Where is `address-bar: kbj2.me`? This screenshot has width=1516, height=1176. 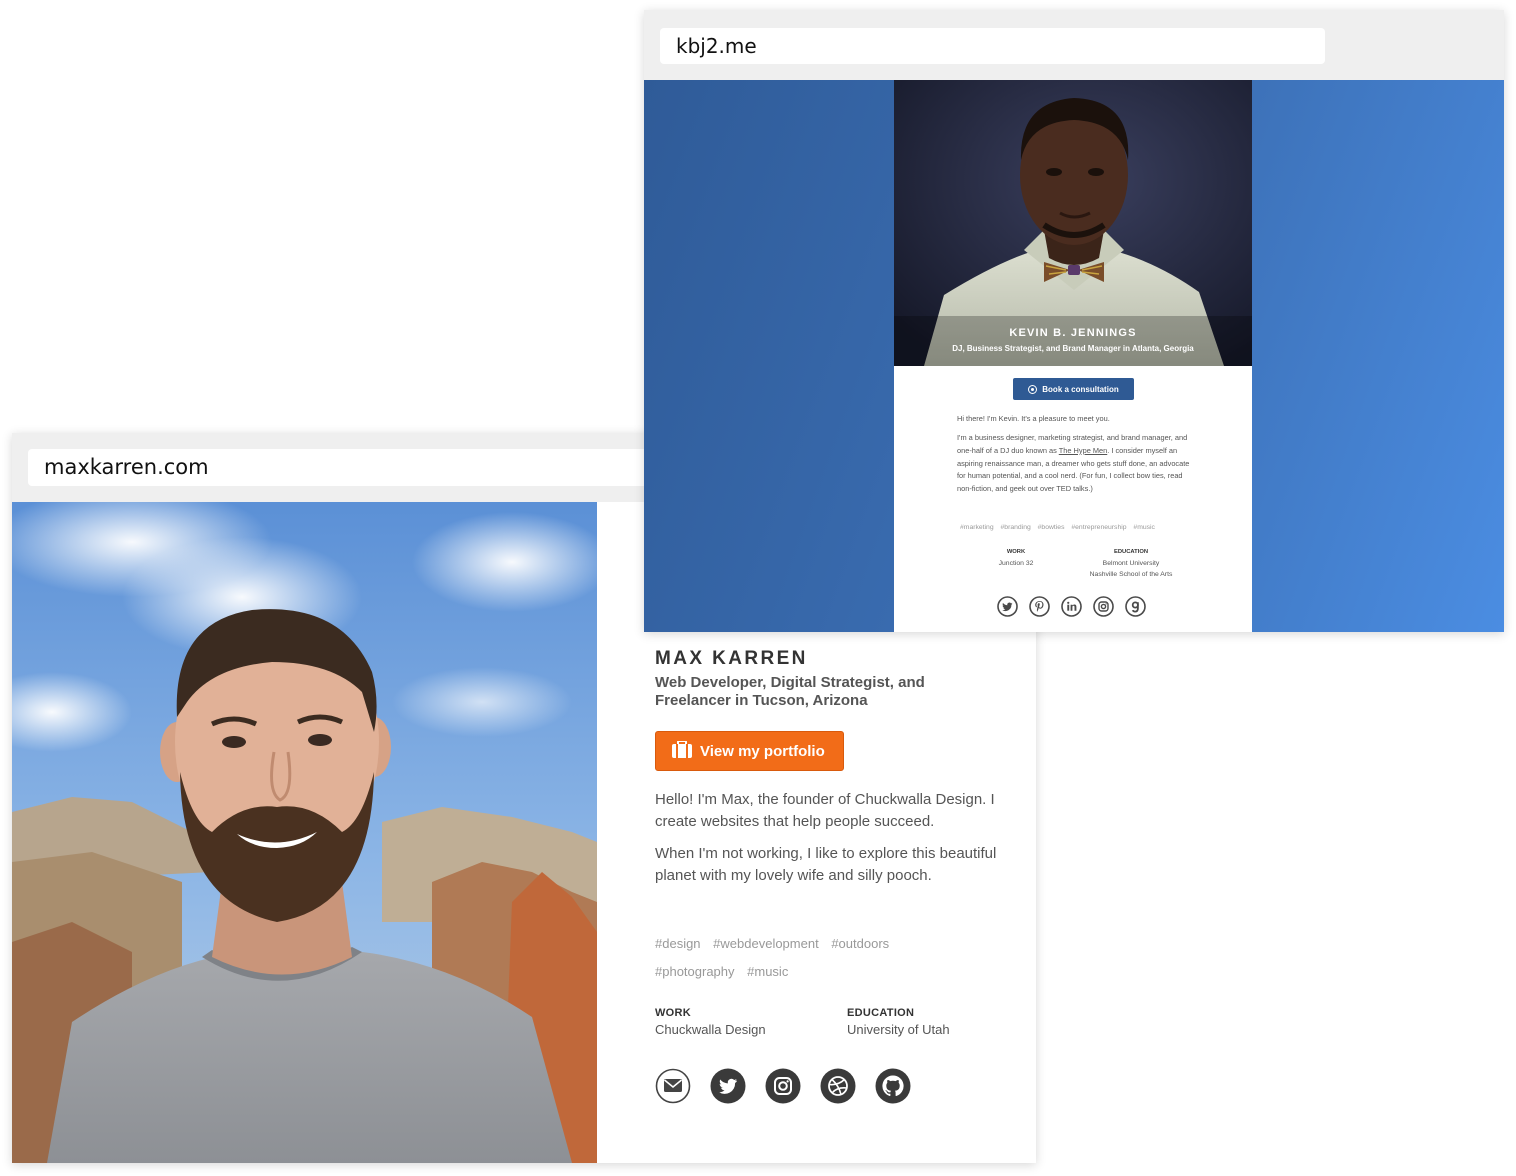 address-bar: kbj2.me is located at coordinates (992, 46).